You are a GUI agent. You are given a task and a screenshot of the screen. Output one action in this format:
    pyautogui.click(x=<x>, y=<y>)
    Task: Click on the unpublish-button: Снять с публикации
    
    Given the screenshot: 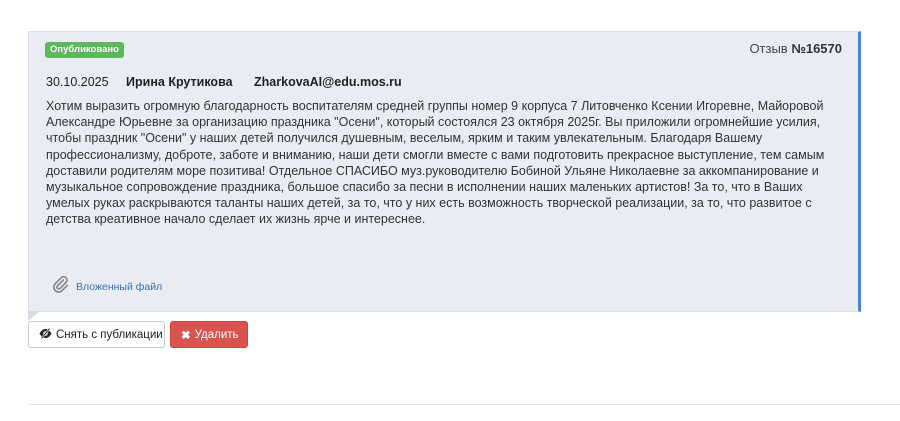 What is the action you would take?
    pyautogui.click(x=96, y=334)
    